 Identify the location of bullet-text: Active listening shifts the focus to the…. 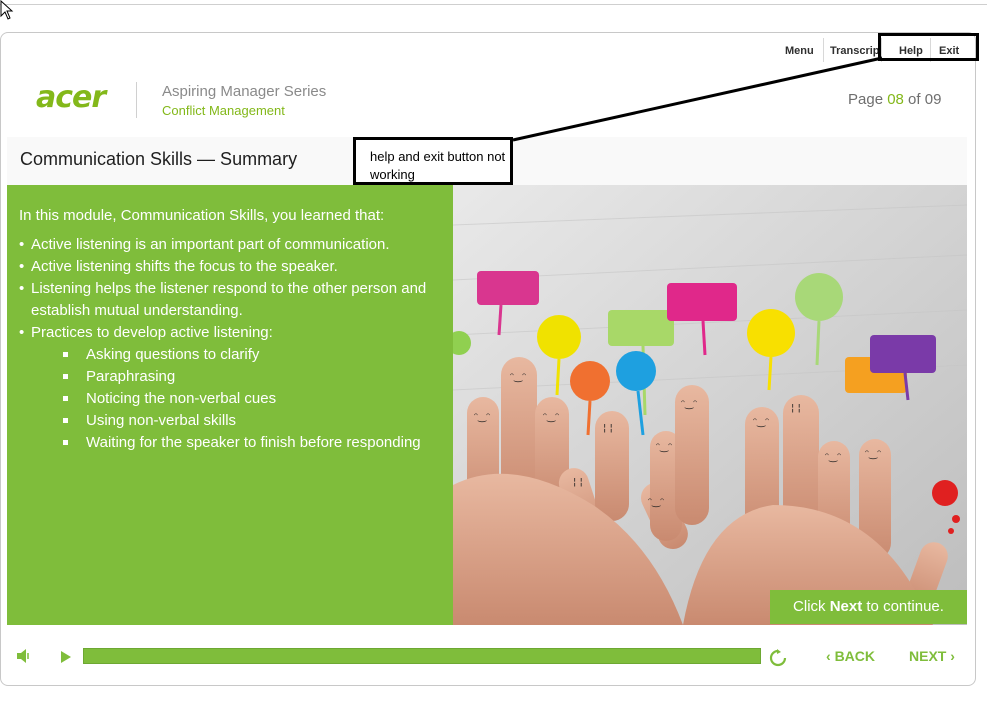
(184, 266).